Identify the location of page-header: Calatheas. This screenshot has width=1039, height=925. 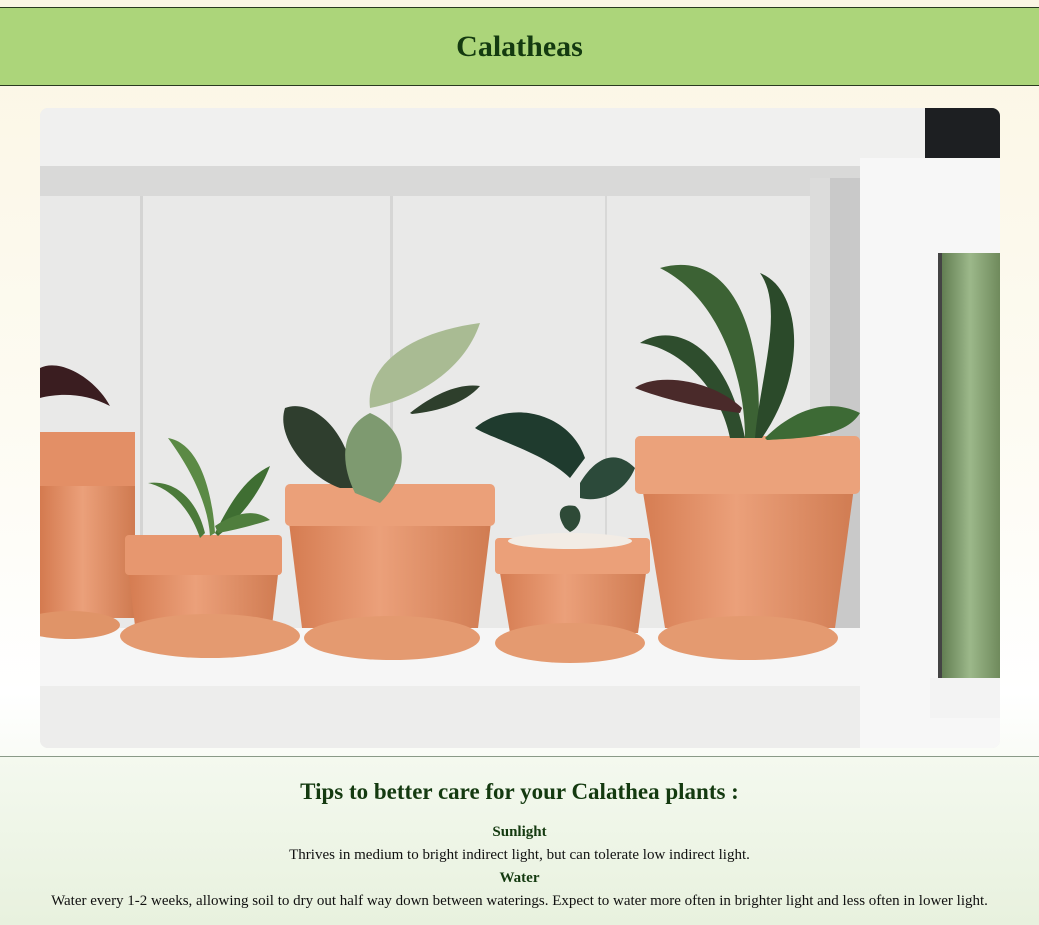
(519, 46).